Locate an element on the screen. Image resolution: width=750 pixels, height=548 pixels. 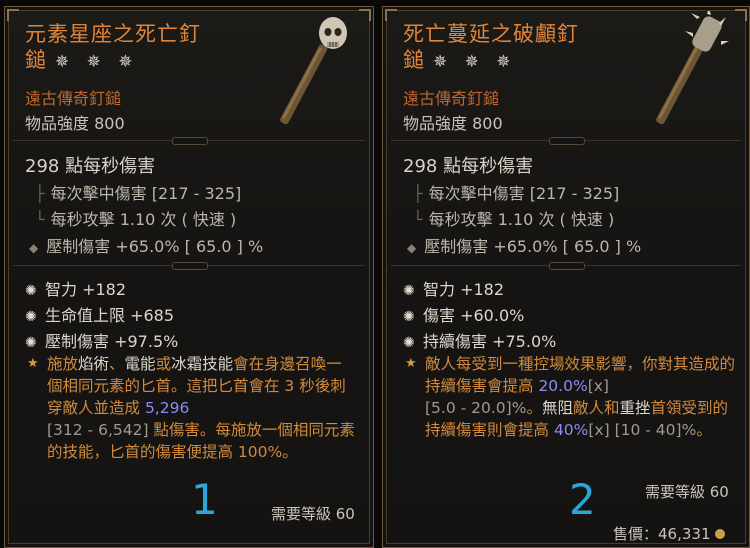
gold-coin-icon is located at coordinates (719, 534).